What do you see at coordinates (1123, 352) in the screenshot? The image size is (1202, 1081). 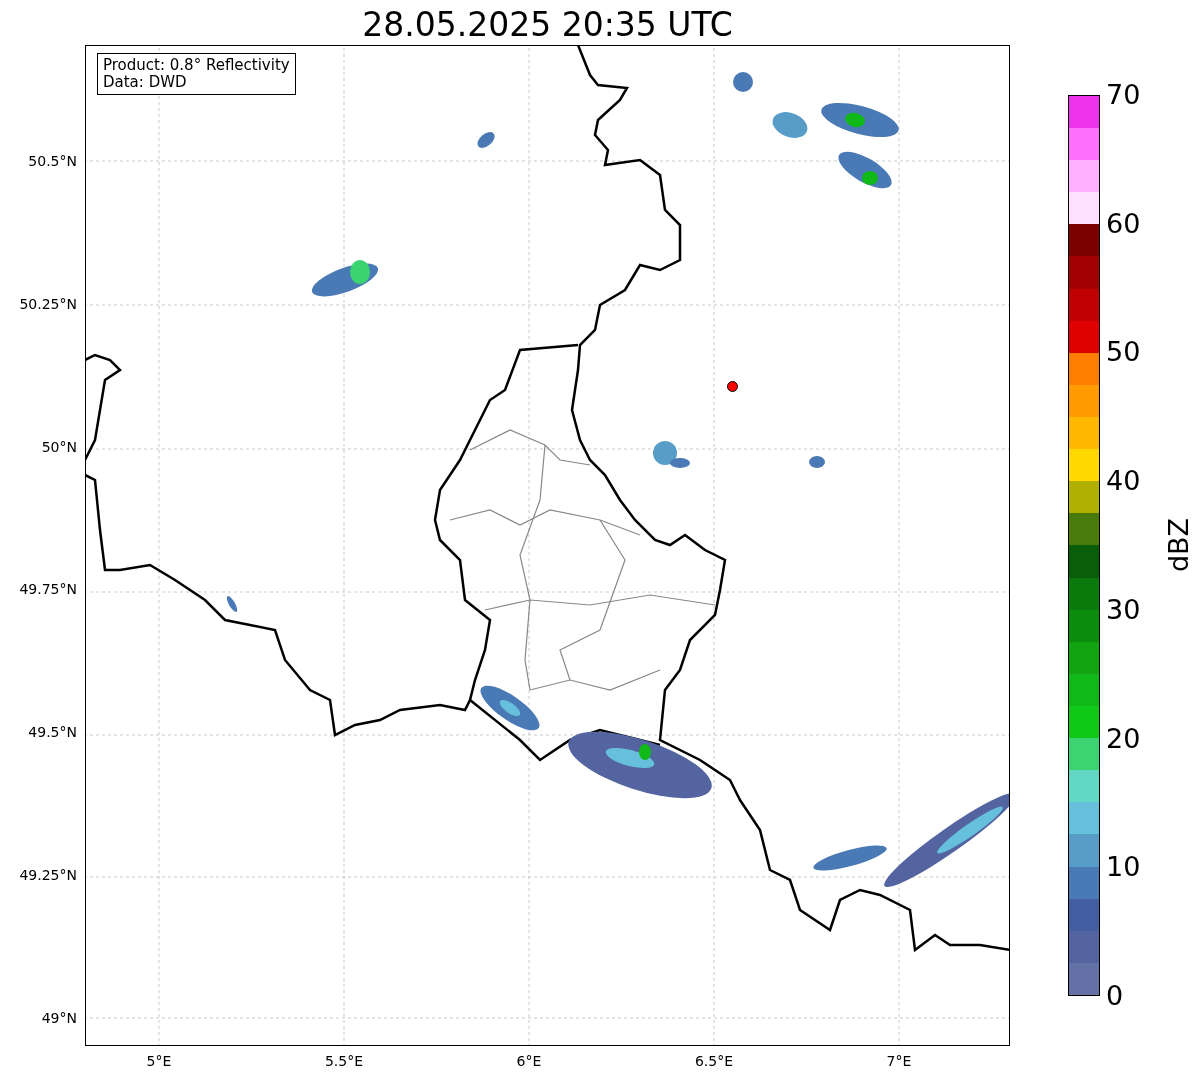 I see `colorbar-tick-label: 50` at bounding box center [1123, 352].